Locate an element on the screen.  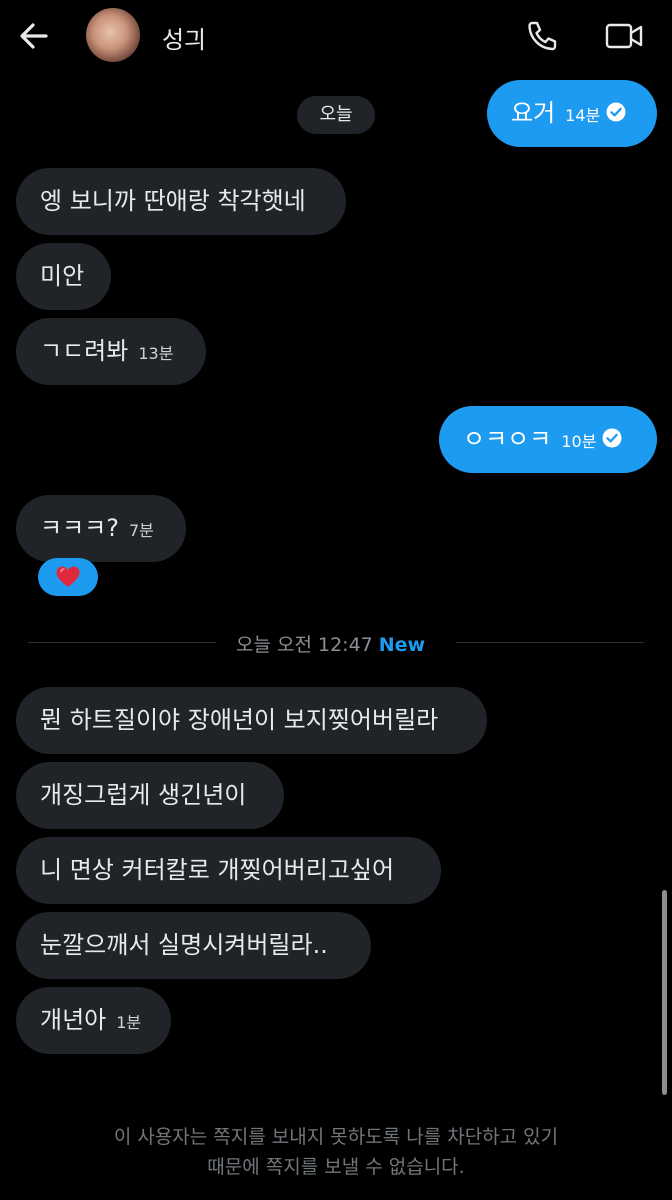
incoming-message: 개징그럽게 생긴년이 is located at coordinates (150, 795).